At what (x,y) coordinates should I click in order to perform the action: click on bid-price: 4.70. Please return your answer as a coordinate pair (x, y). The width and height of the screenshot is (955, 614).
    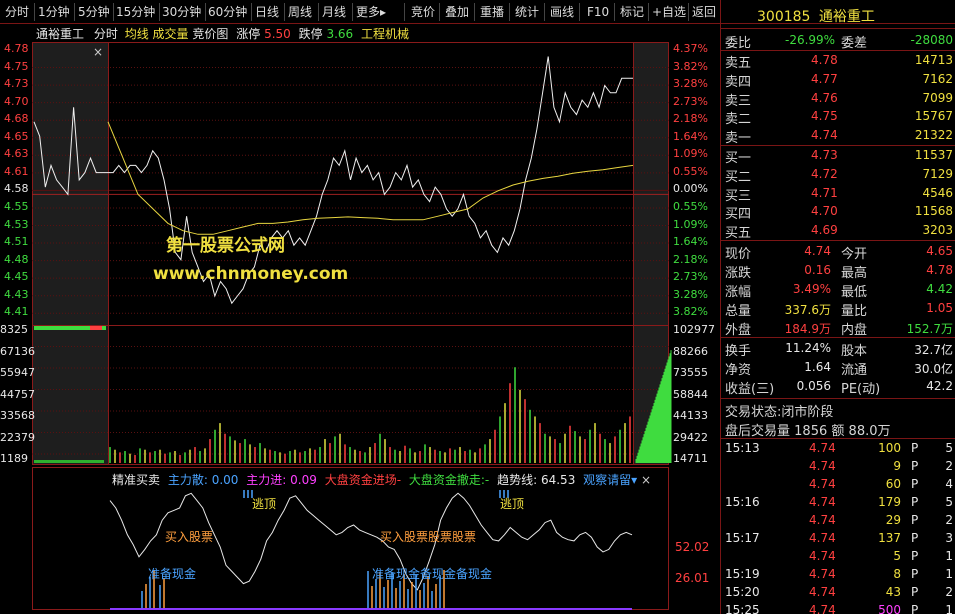
    Looking at the image, I should click on (824, 211).